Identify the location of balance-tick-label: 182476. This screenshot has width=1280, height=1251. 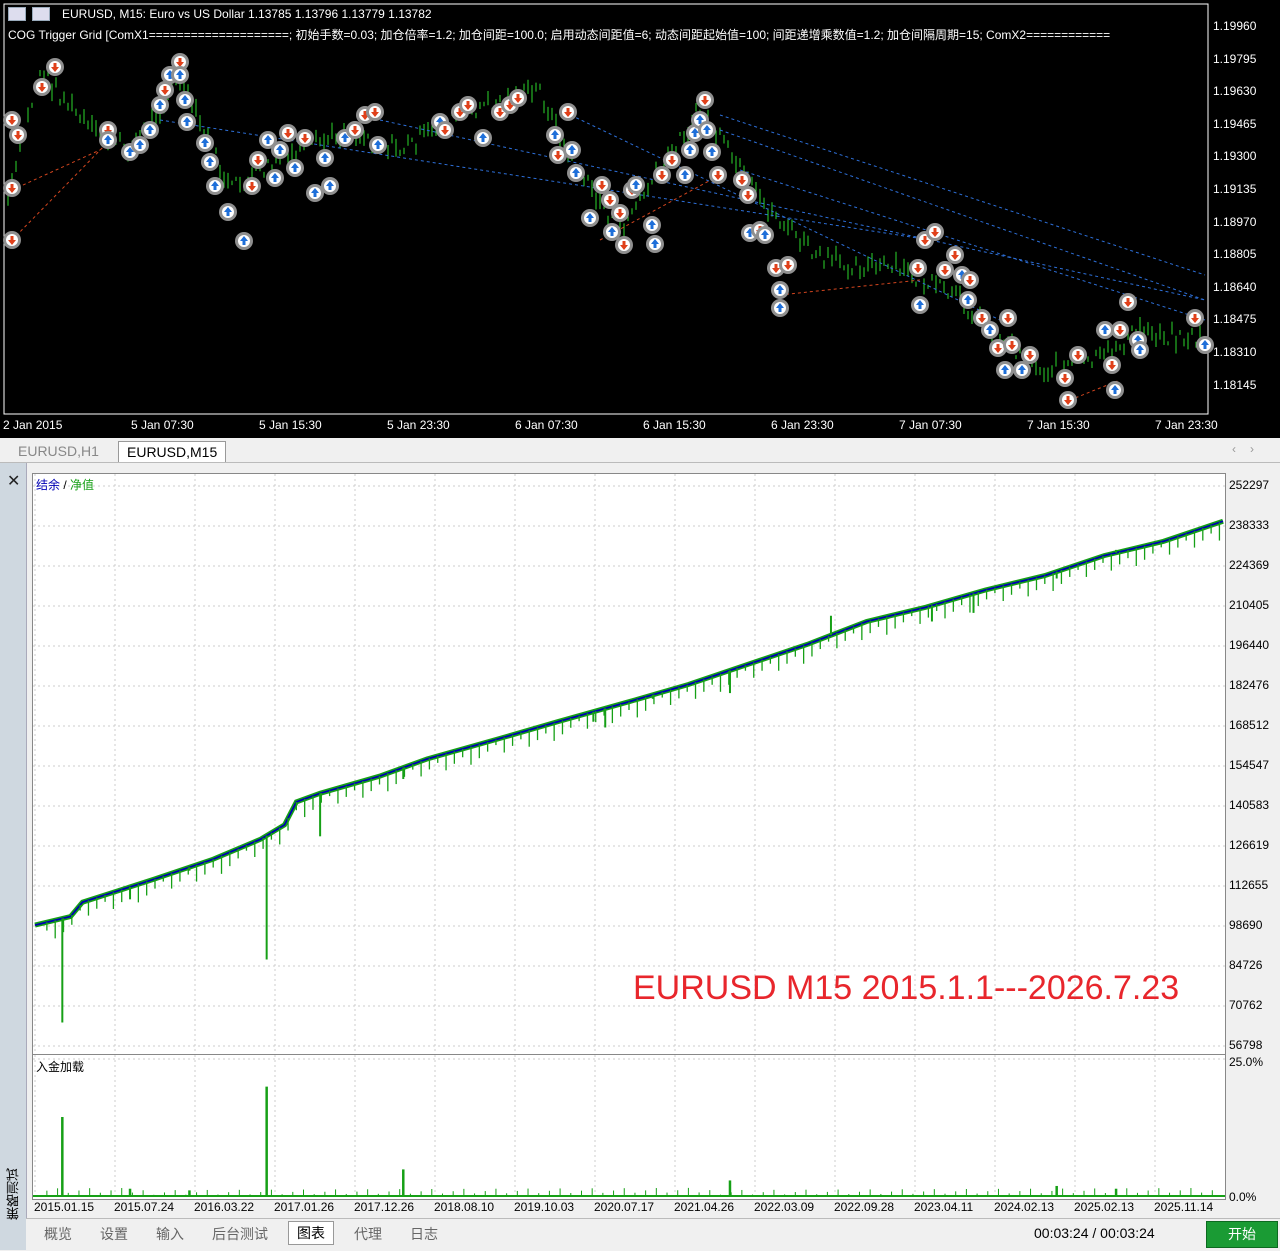
(1249, 685).